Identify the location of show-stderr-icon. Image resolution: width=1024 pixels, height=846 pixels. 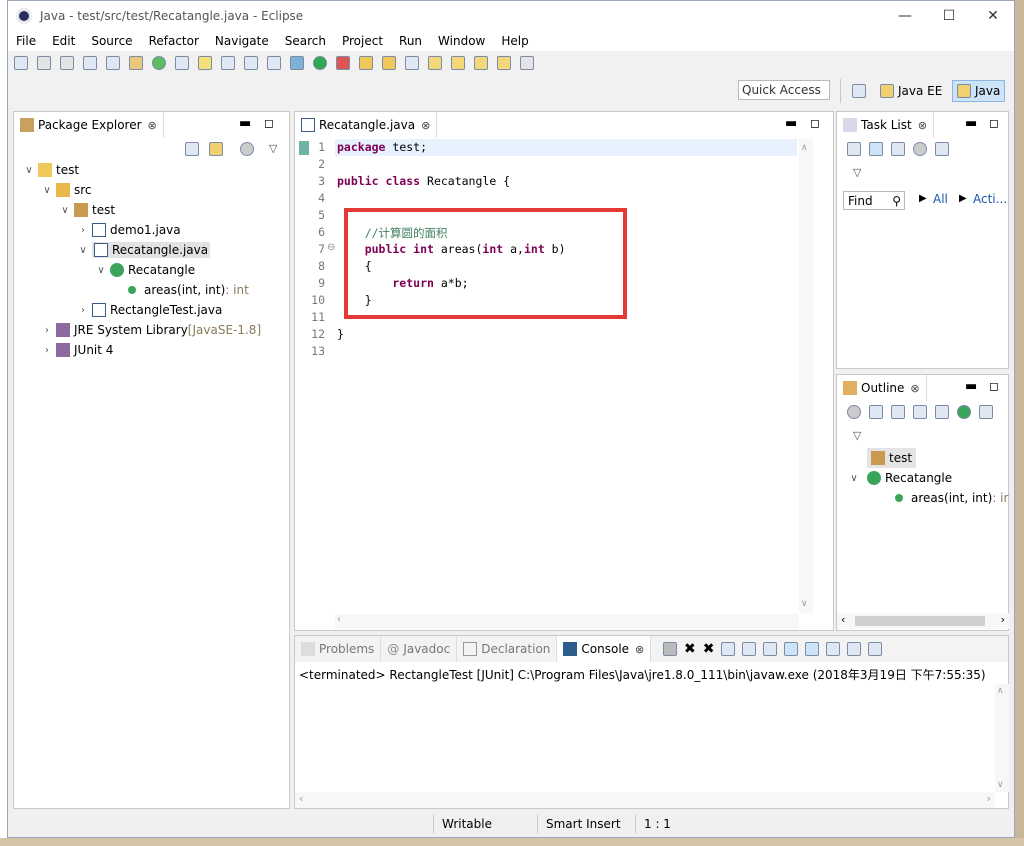
(812, 649).